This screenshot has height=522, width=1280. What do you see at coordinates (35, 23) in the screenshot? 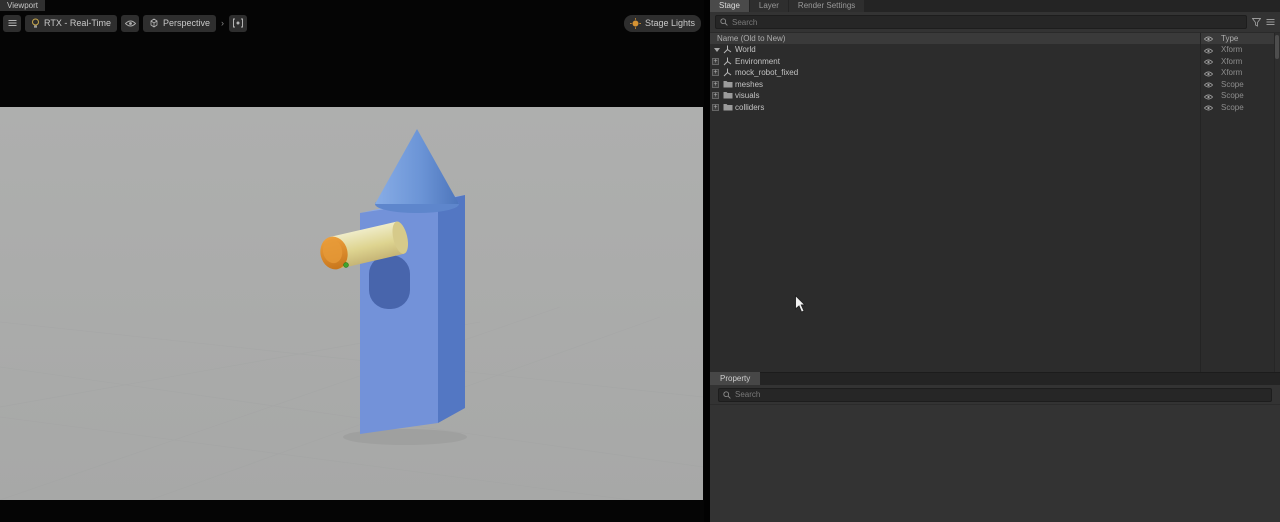
I see `lightbulb-icon` at bounding box center [35, 23].